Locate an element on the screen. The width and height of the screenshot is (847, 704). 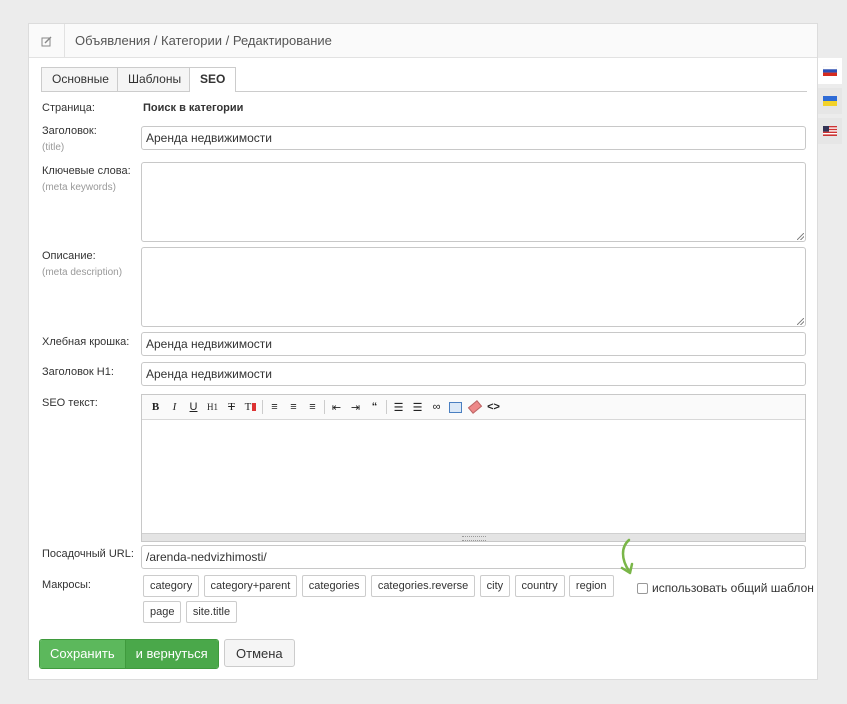
underline-icon: U is located at coordinates (193, 407).